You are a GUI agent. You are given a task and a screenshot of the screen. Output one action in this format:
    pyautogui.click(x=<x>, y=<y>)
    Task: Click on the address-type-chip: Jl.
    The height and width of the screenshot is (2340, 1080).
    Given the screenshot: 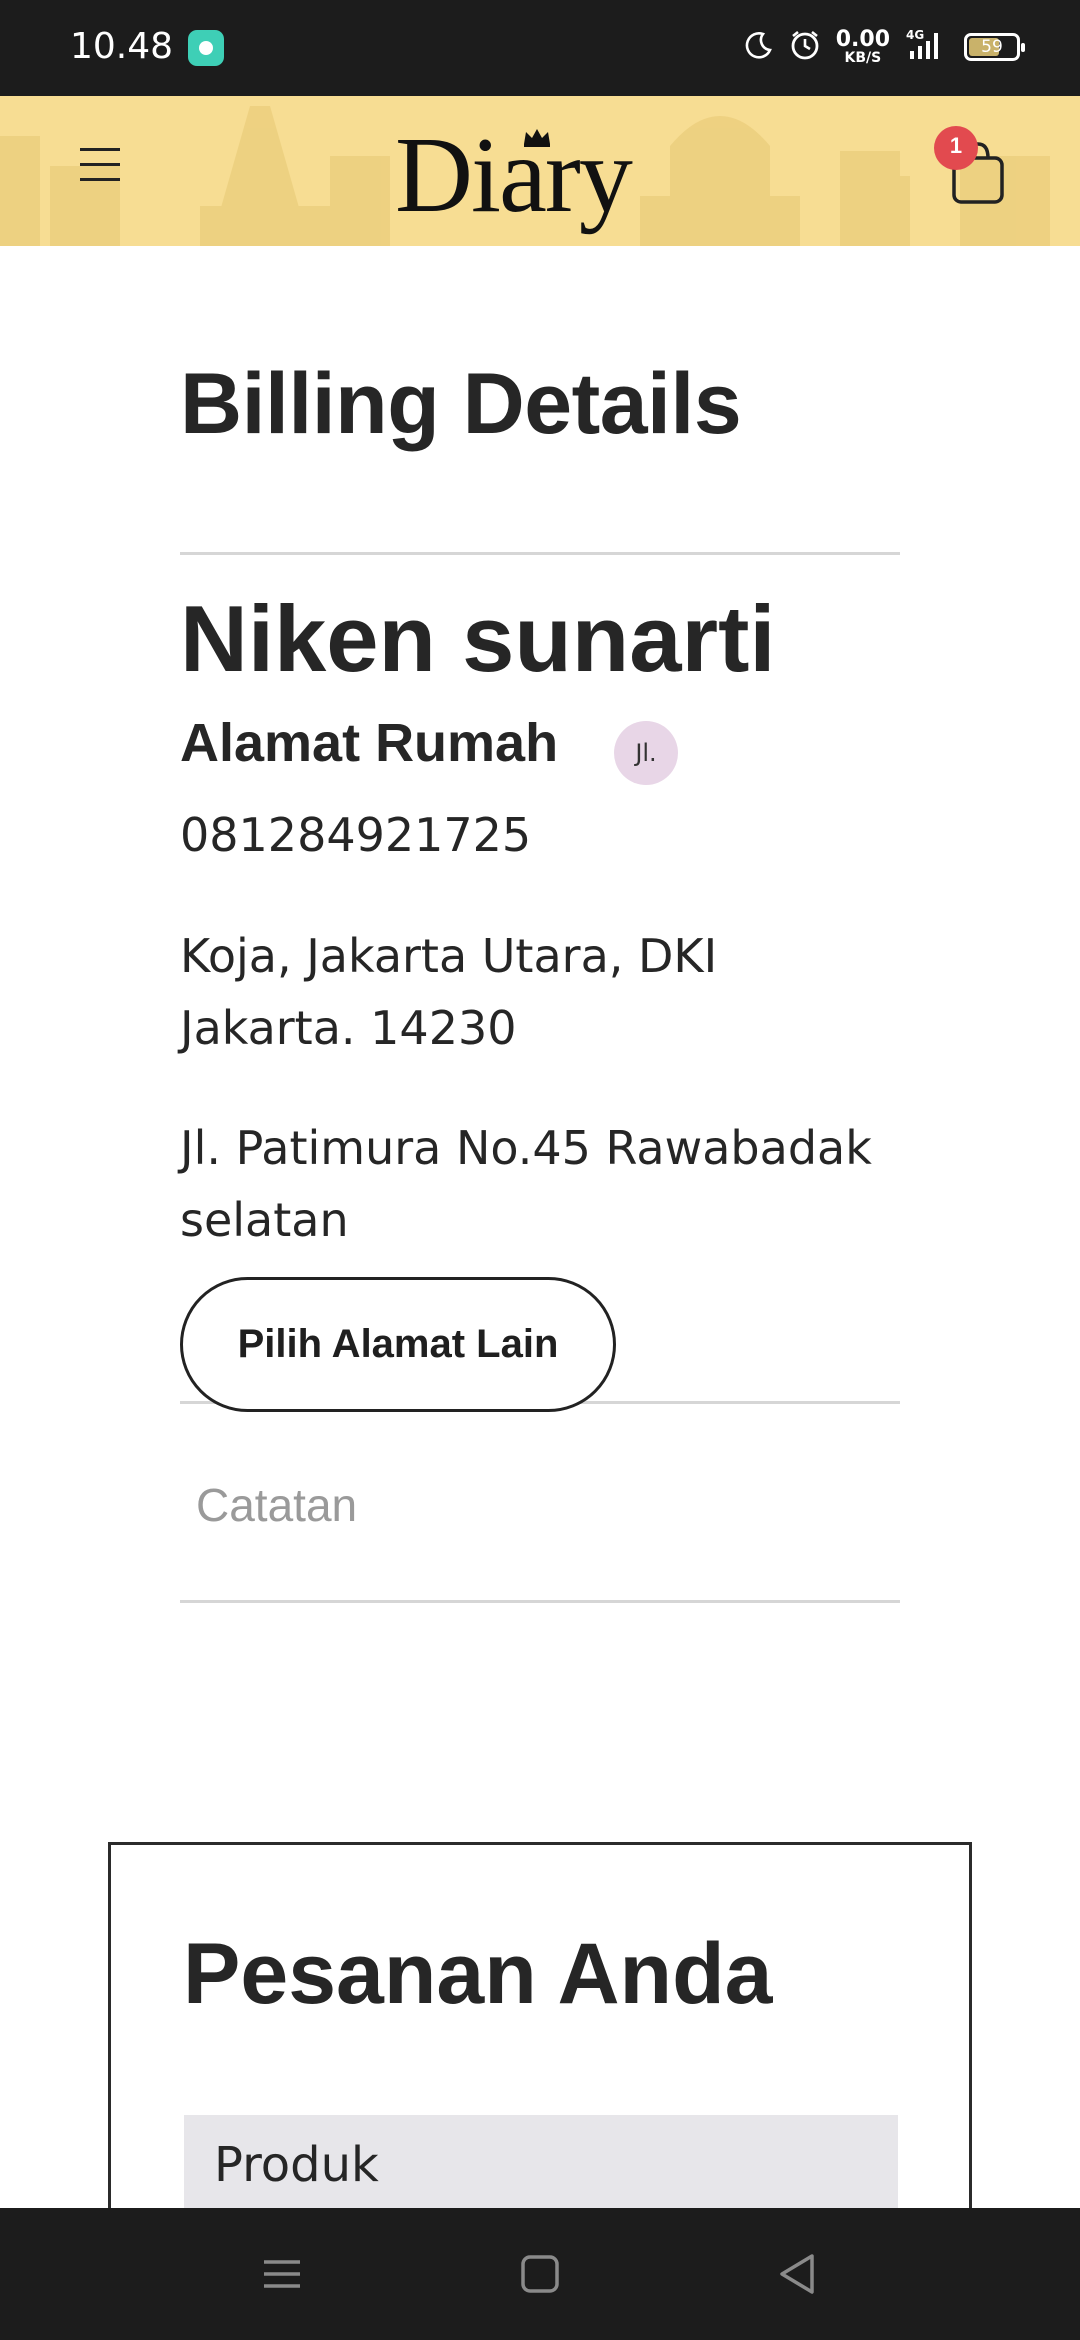 What is the action you would take?
    pyautogui.click(x=646, y=753)
    